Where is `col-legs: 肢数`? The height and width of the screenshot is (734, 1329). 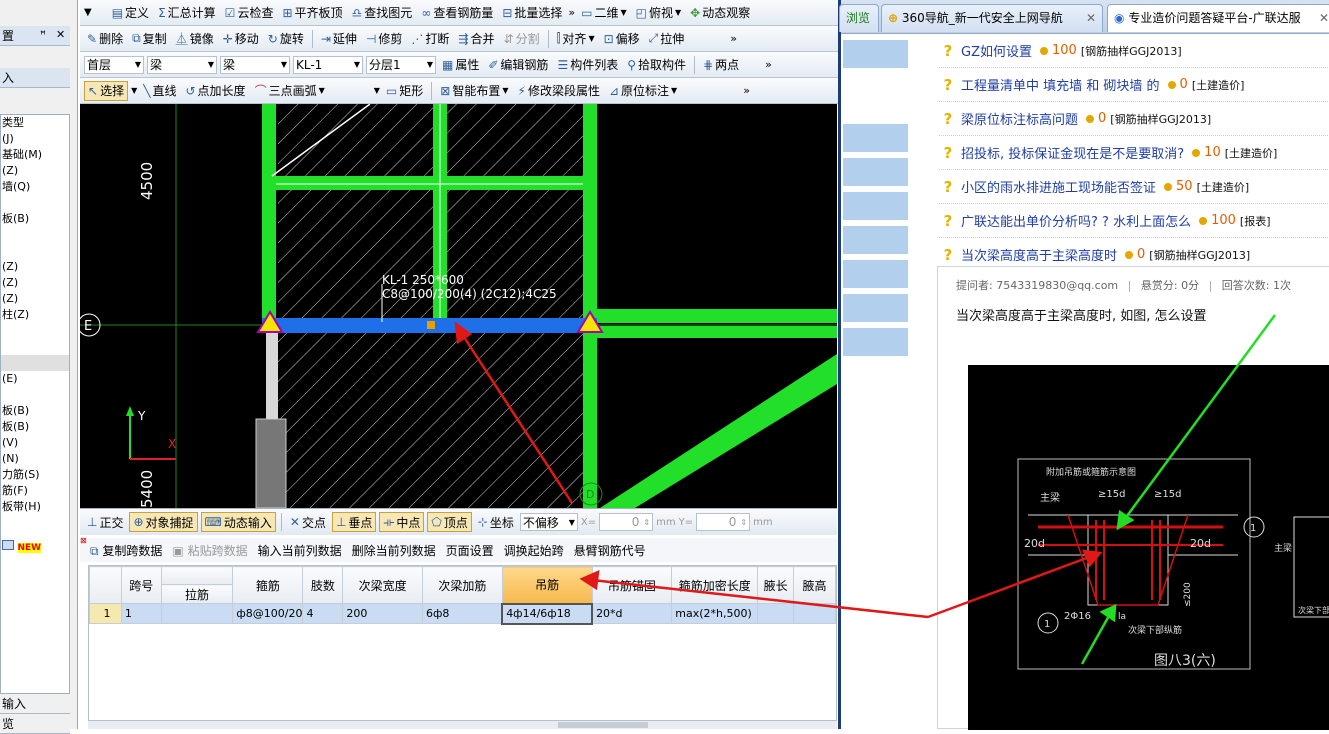
col-legs: 肢数 is located at coordinates (323, 585).